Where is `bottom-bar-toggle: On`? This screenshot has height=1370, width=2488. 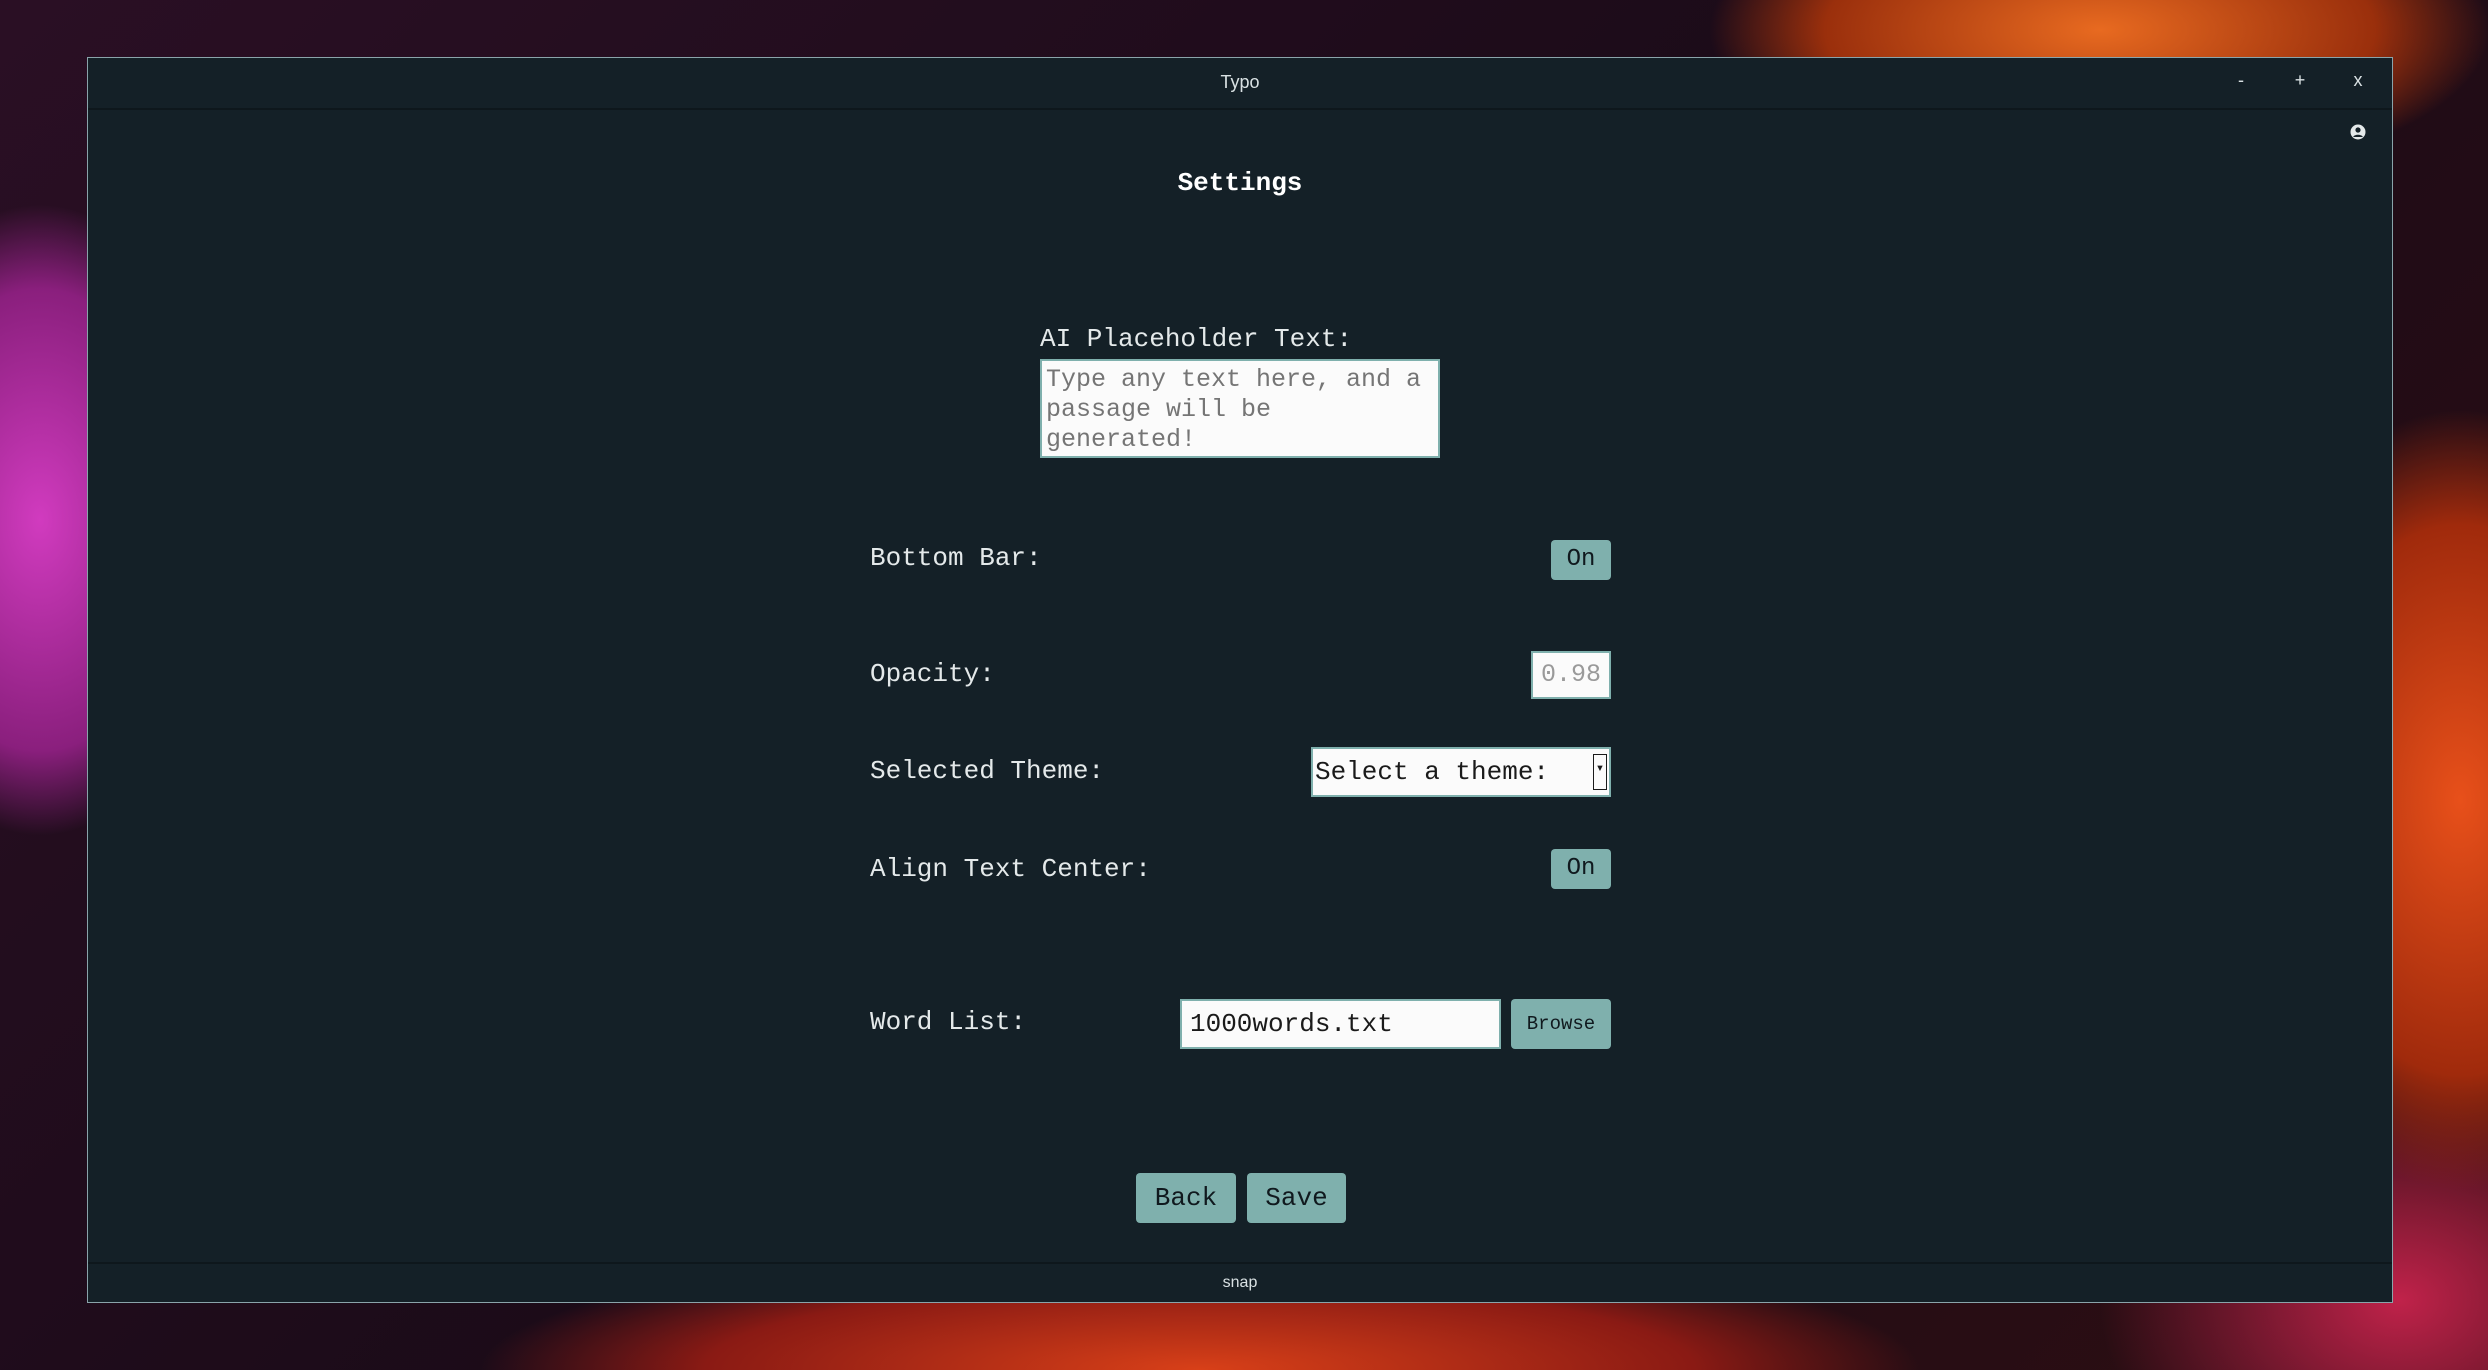 bottom-bar-toggle: On is located at coordinates (1581, 560).